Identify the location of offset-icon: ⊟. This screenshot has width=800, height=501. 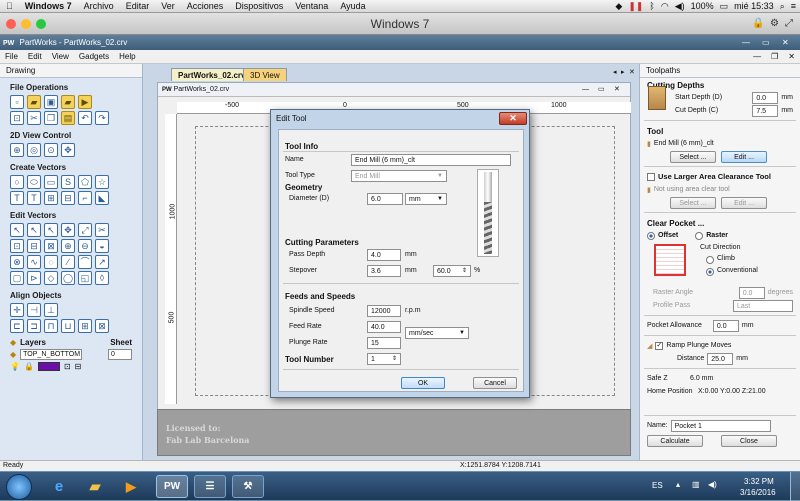
(68, 198).